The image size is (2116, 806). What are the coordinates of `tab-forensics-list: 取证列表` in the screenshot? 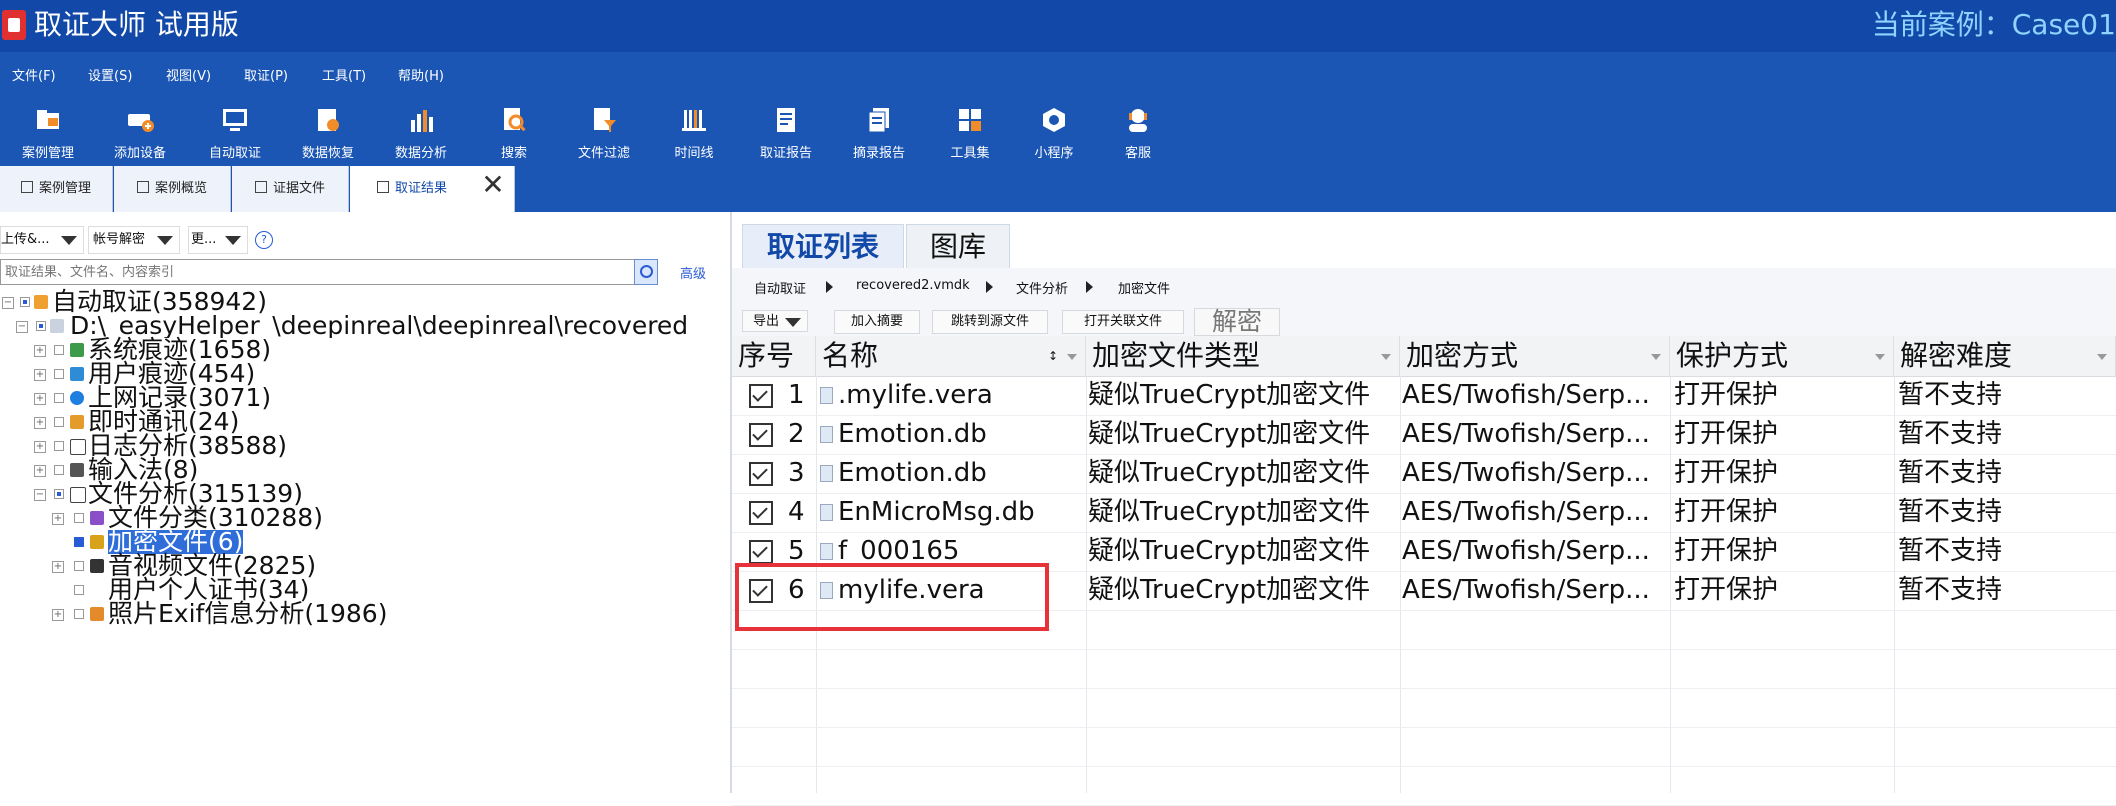 It's located at (823, 246).